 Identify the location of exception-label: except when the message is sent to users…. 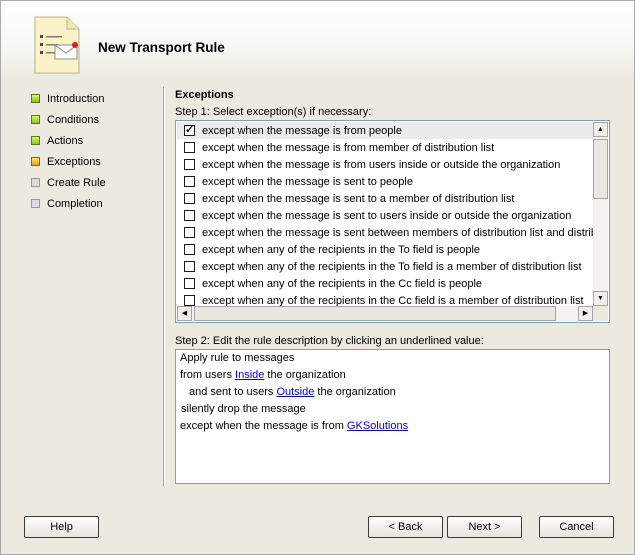
(387, 215).